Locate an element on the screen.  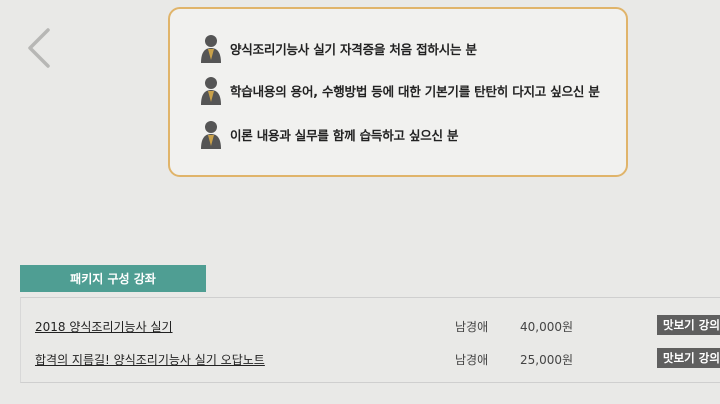
course-link: 합격의 지름길! 양식조리기능사 실기 오답노트 is located at coordinates (150, 359).